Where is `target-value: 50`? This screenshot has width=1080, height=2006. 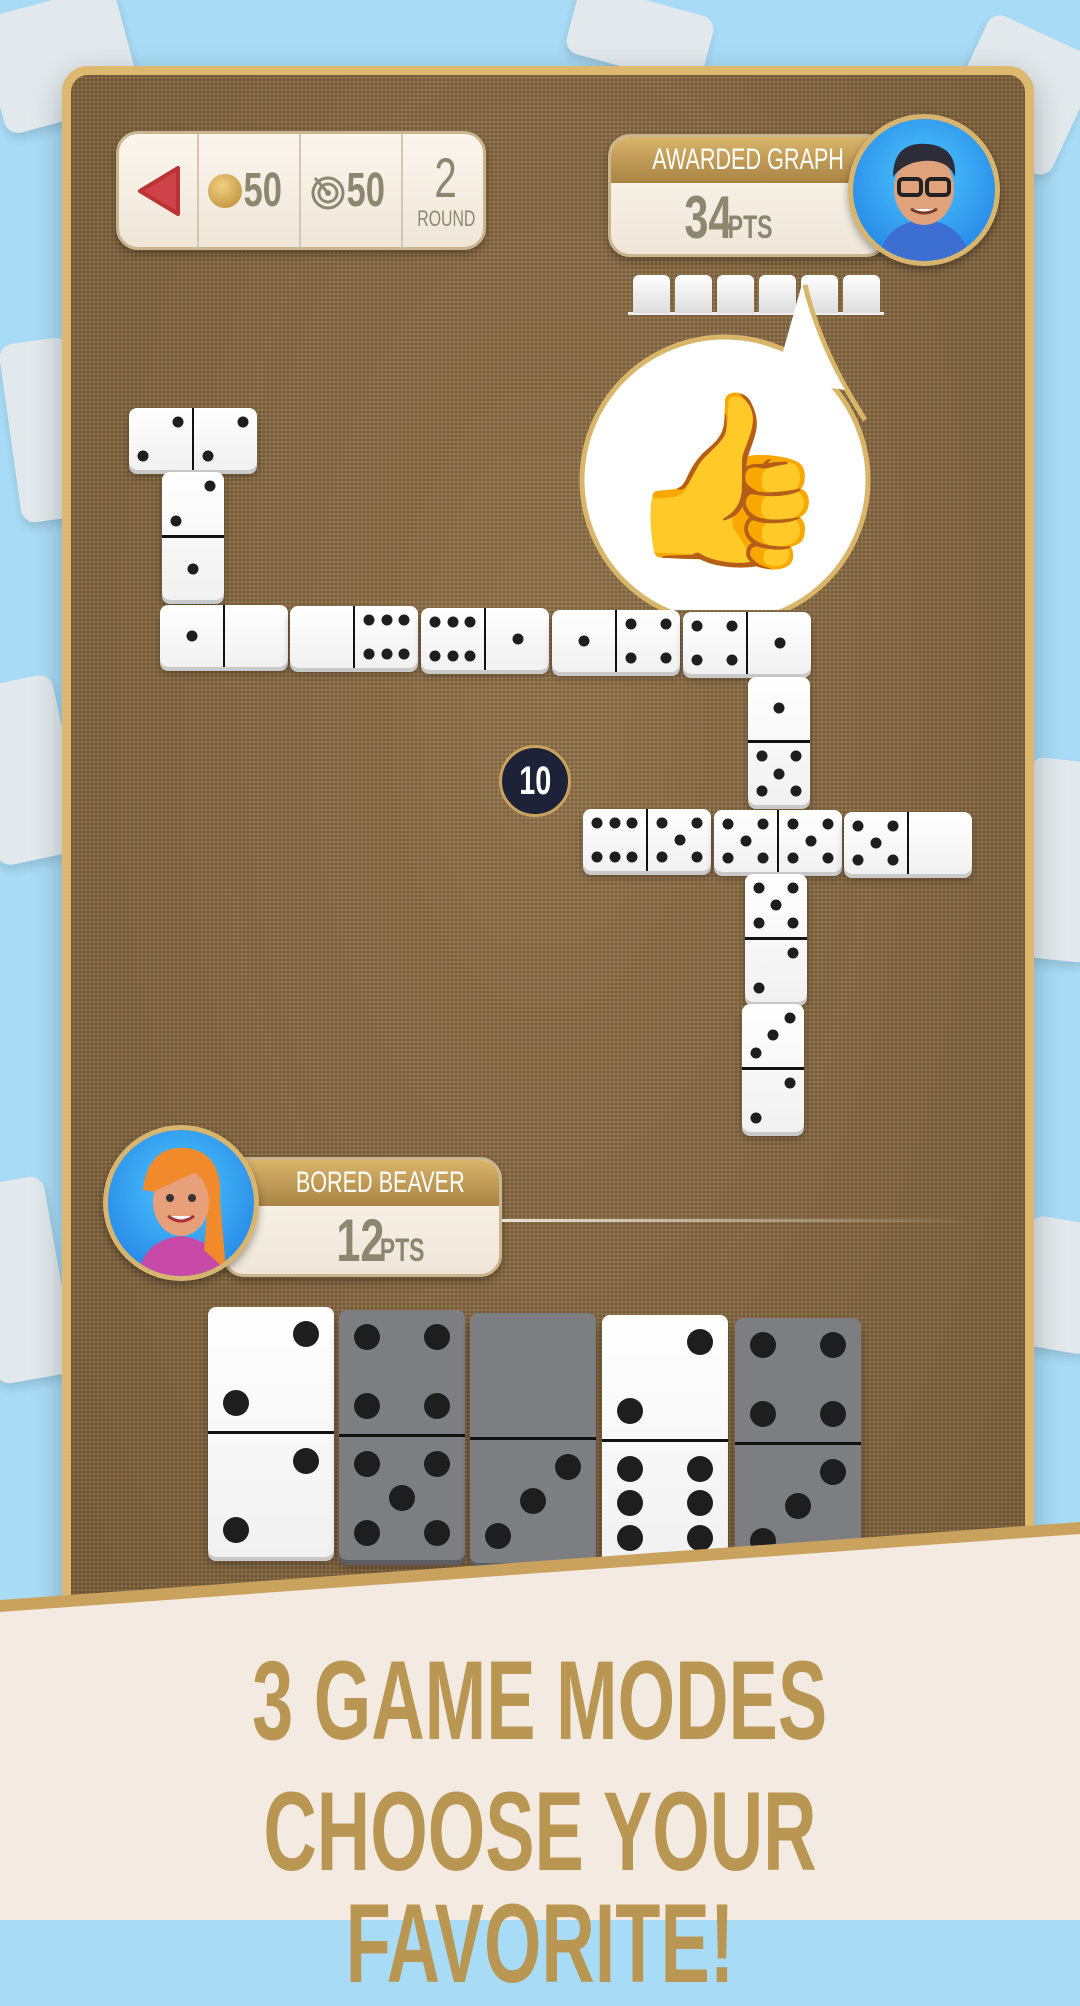
target-value: 50 is located at coordinates (366, 190).